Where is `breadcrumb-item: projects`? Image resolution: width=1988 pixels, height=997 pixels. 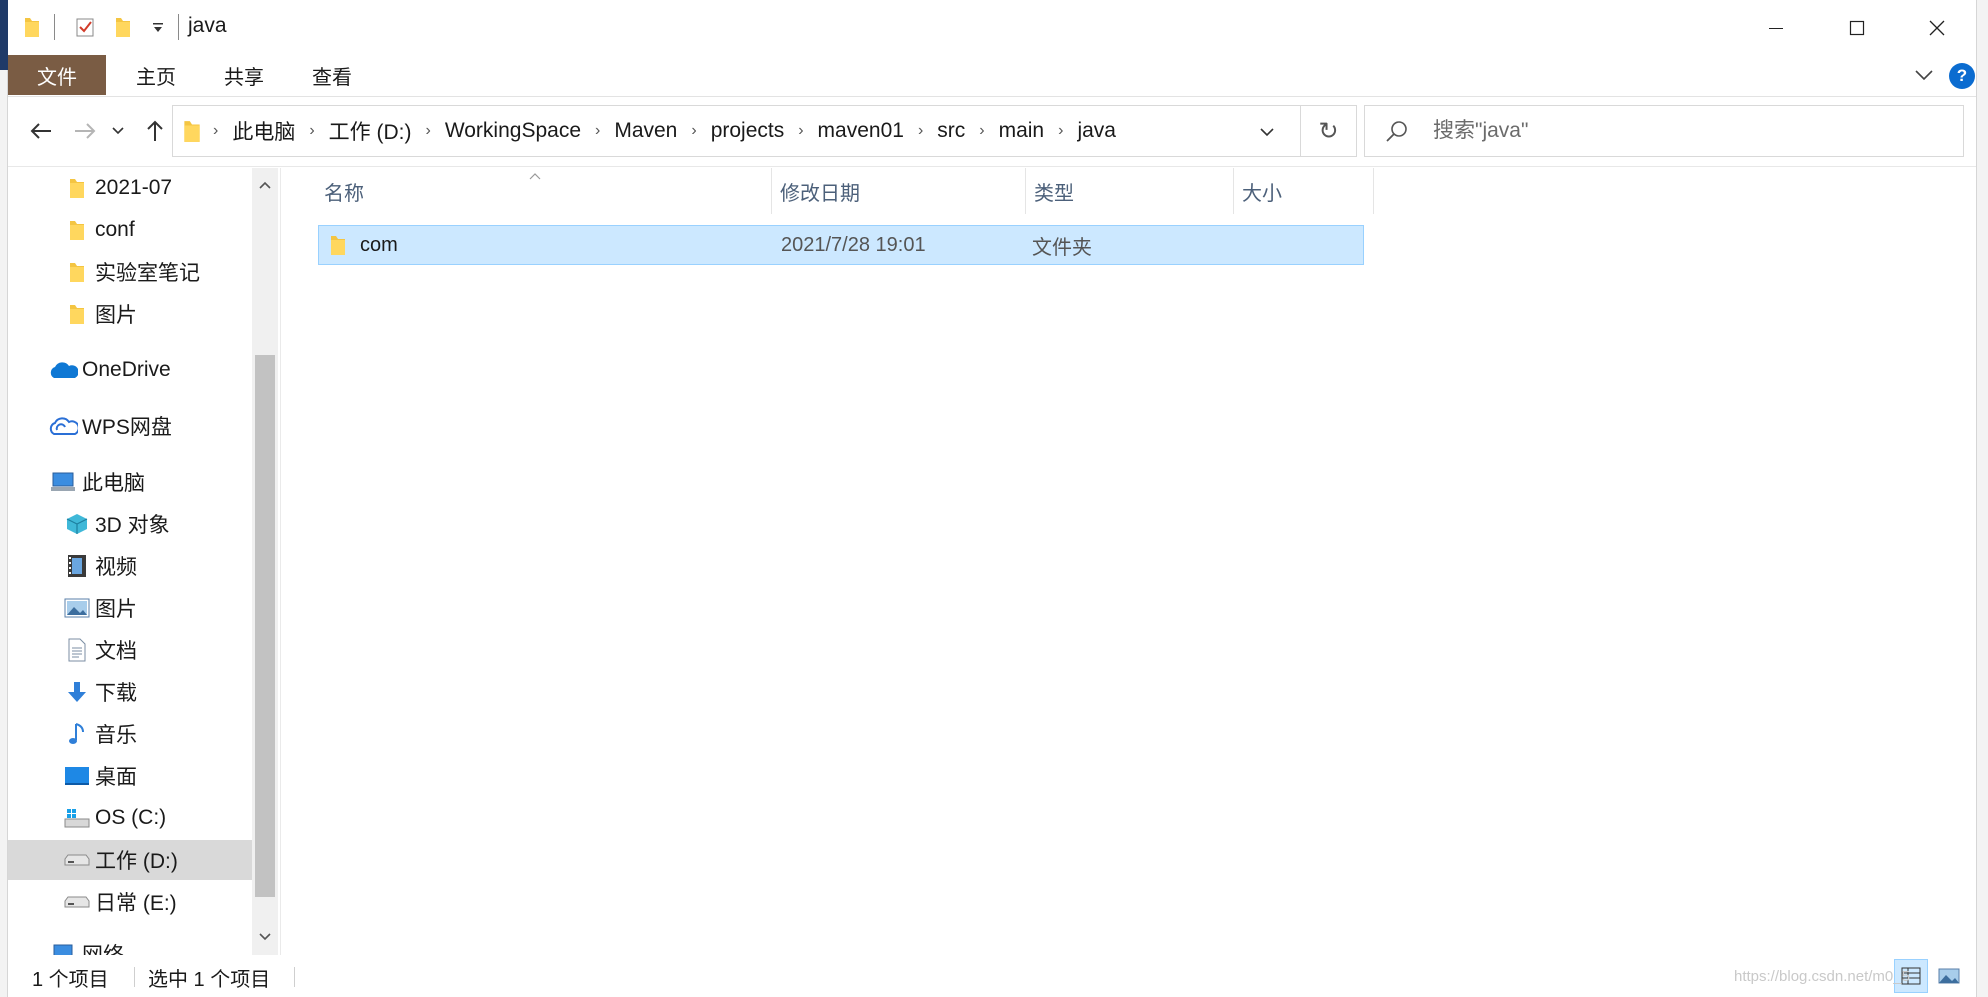 breadcrumb-item: projects is located at coordinates (748, 131).